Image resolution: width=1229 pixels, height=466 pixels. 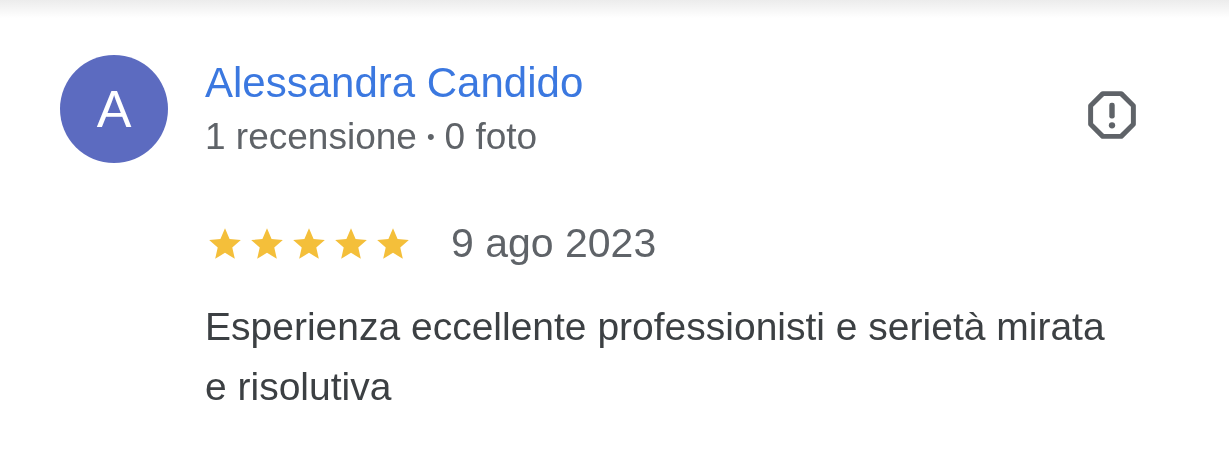 What do you see at coordinates (554, 243) in the screenshot?
I see `review-date: 9 ago 2023` at bounding box center [554, 243].